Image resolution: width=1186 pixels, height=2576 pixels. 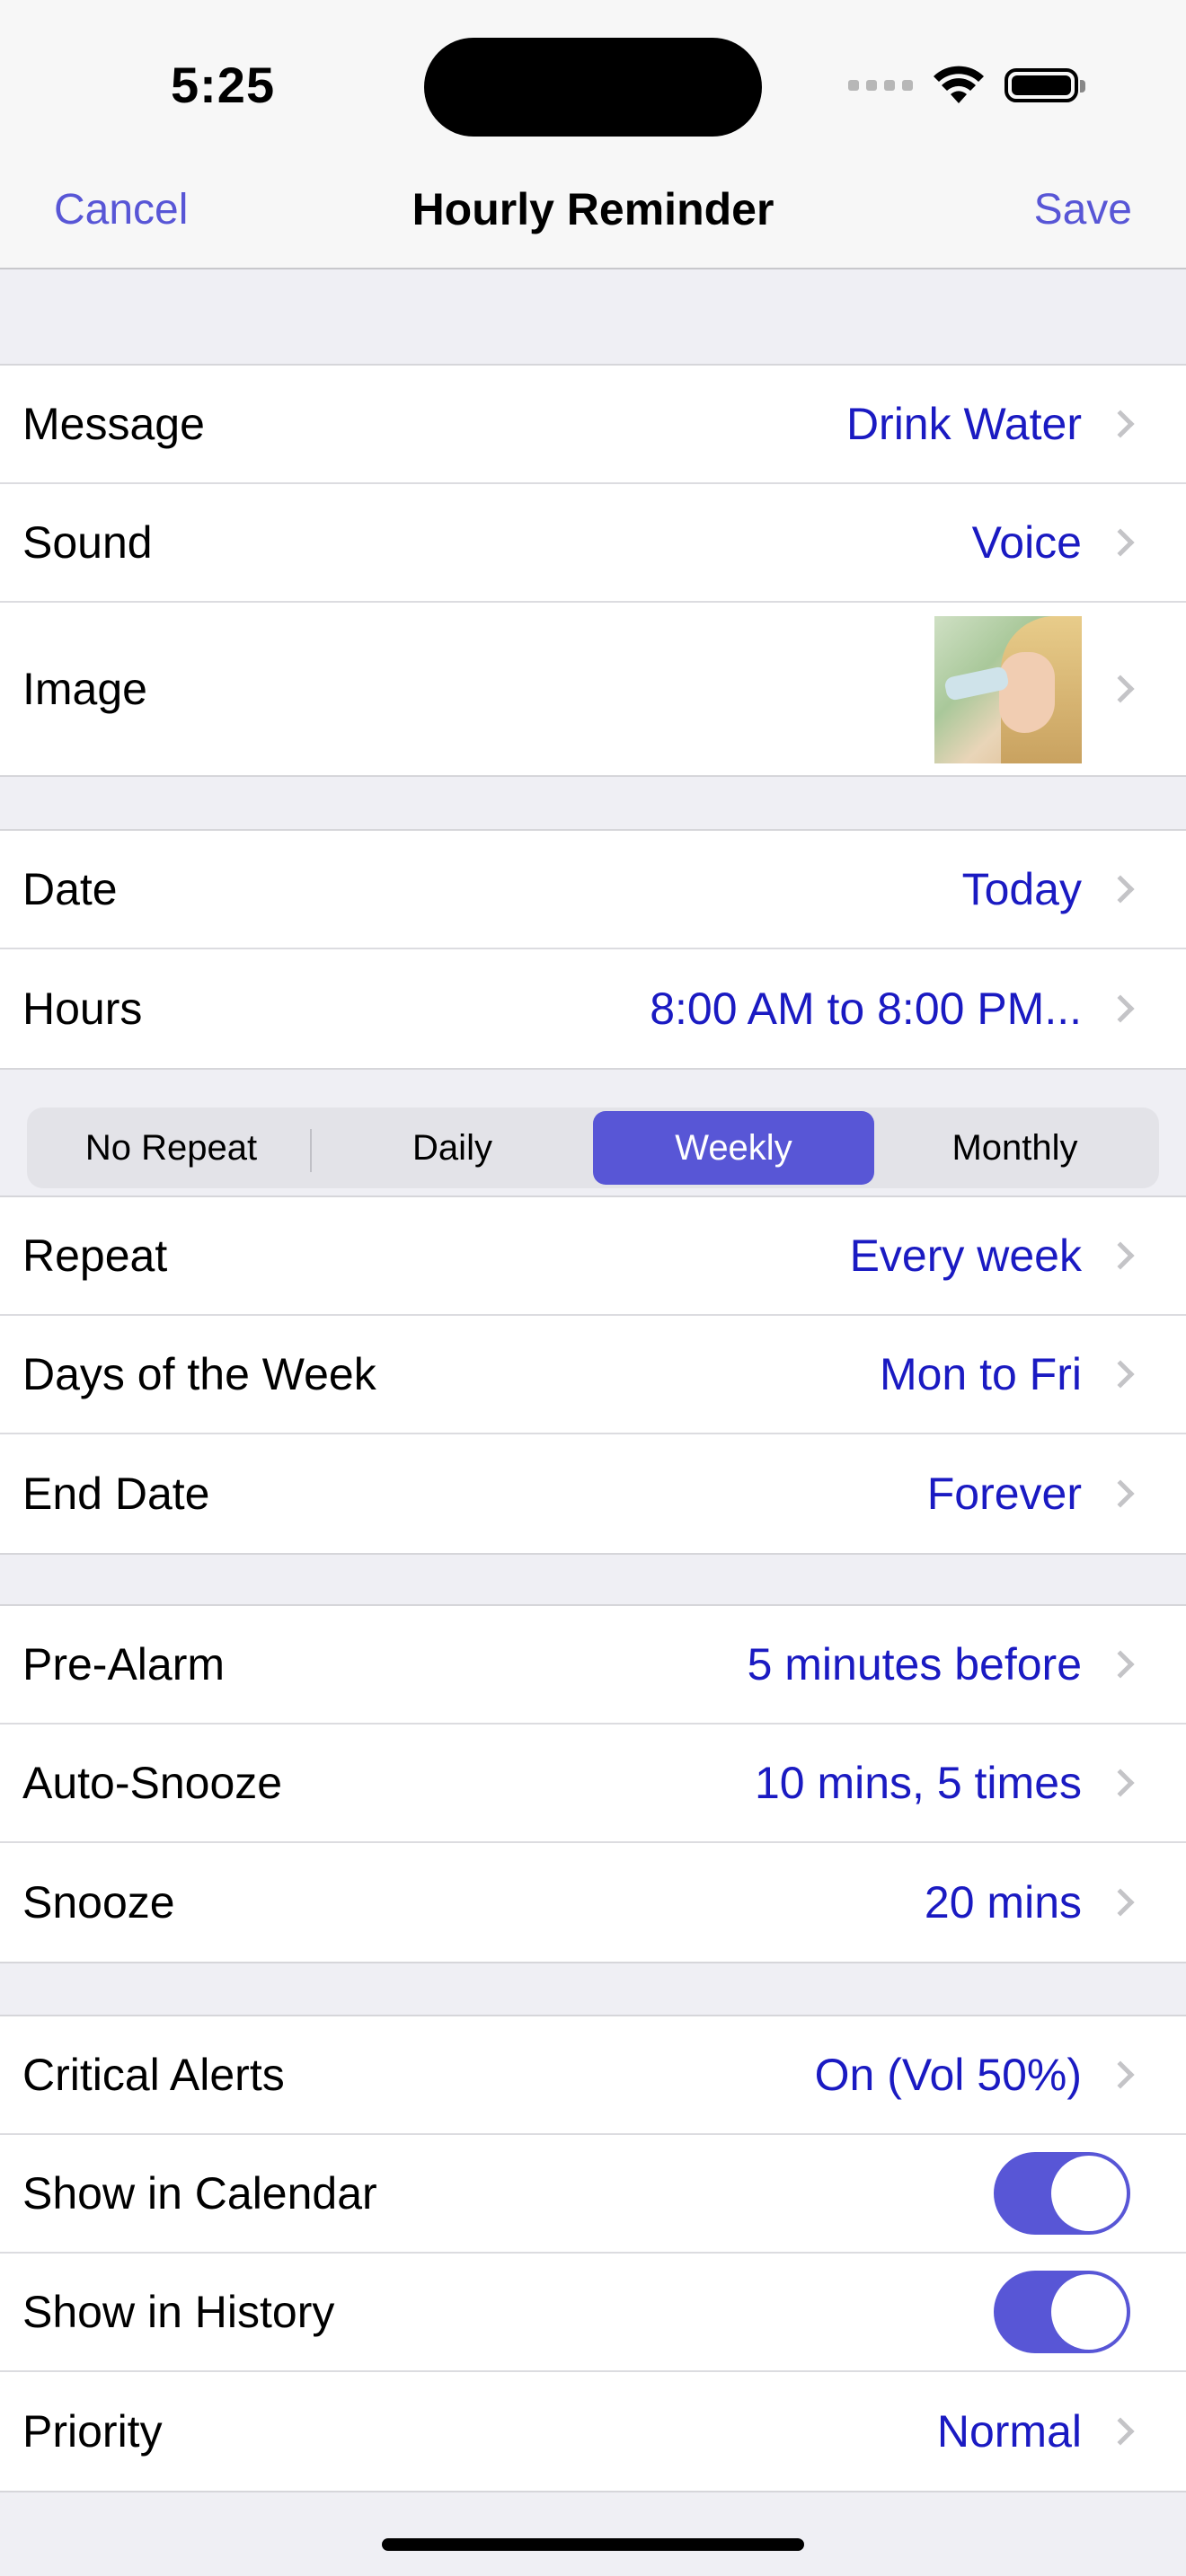 I want to click on segment-monthly: Monthly, so click(x=1014, y=1148).